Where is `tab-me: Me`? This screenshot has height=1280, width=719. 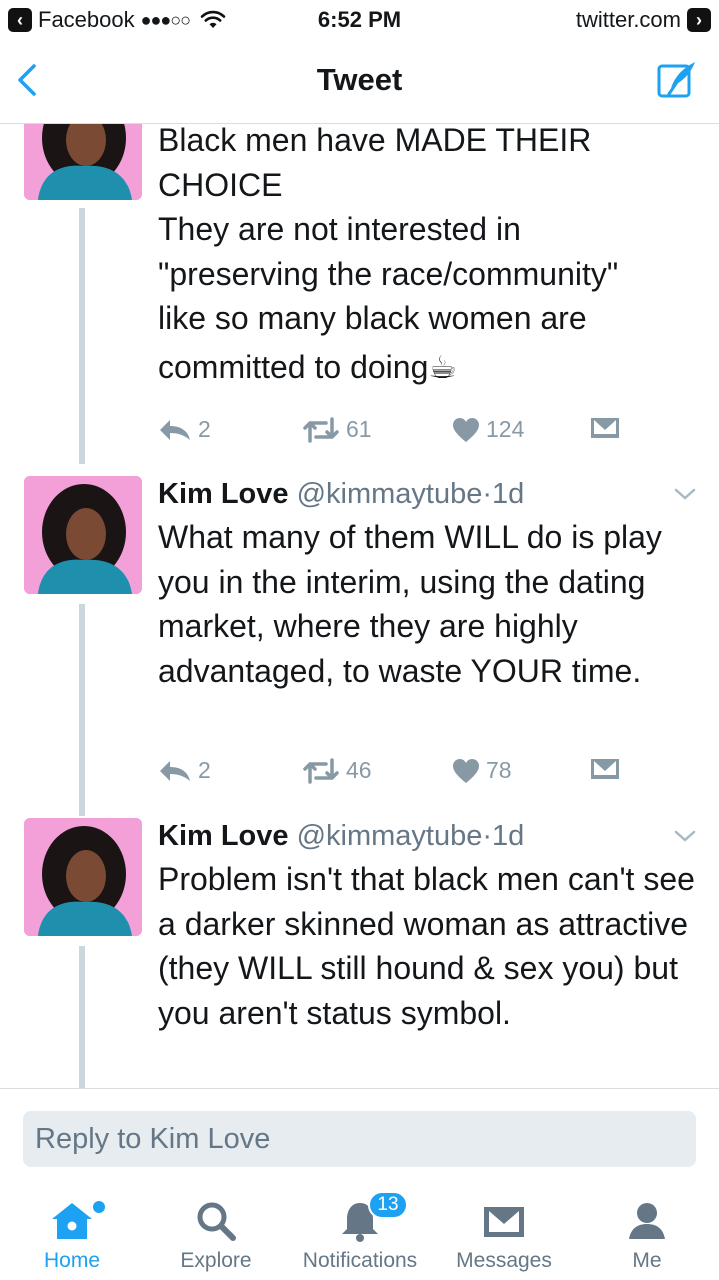 tab-me: Me is located at coordinates (647, 1232).